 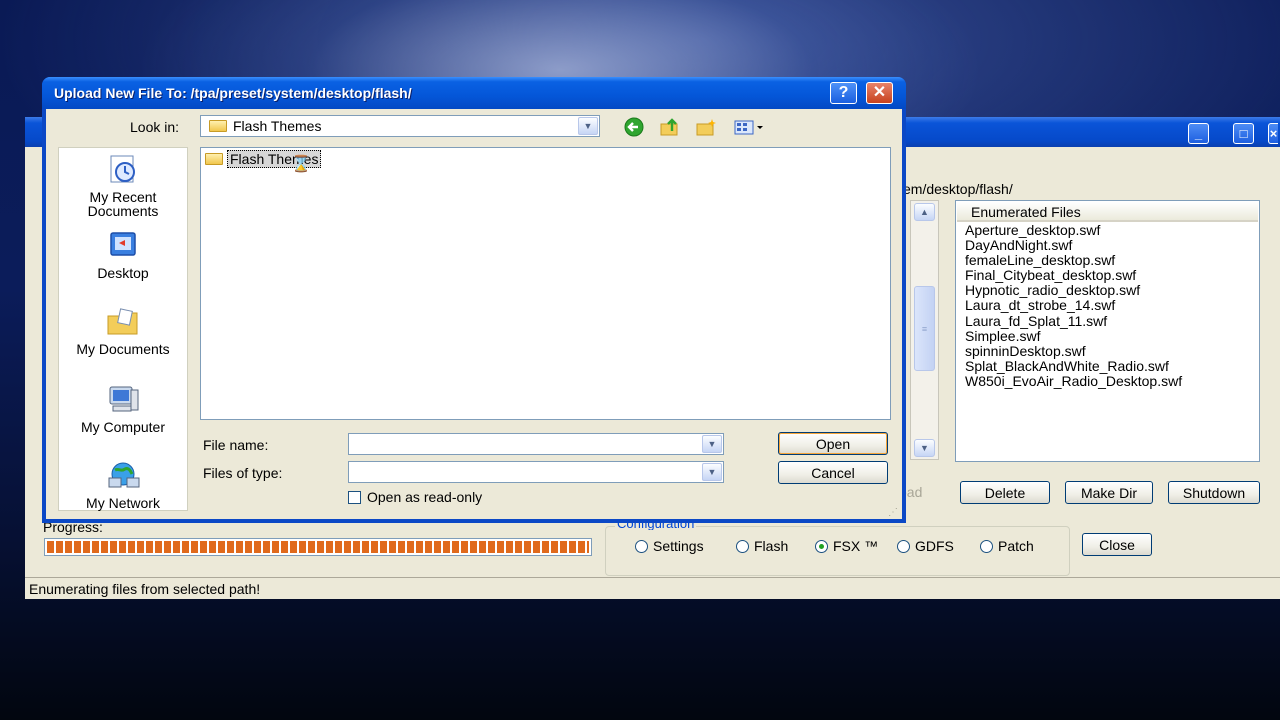 I want to click on files-of-type-select: ▼, so click(x=536, y=472).